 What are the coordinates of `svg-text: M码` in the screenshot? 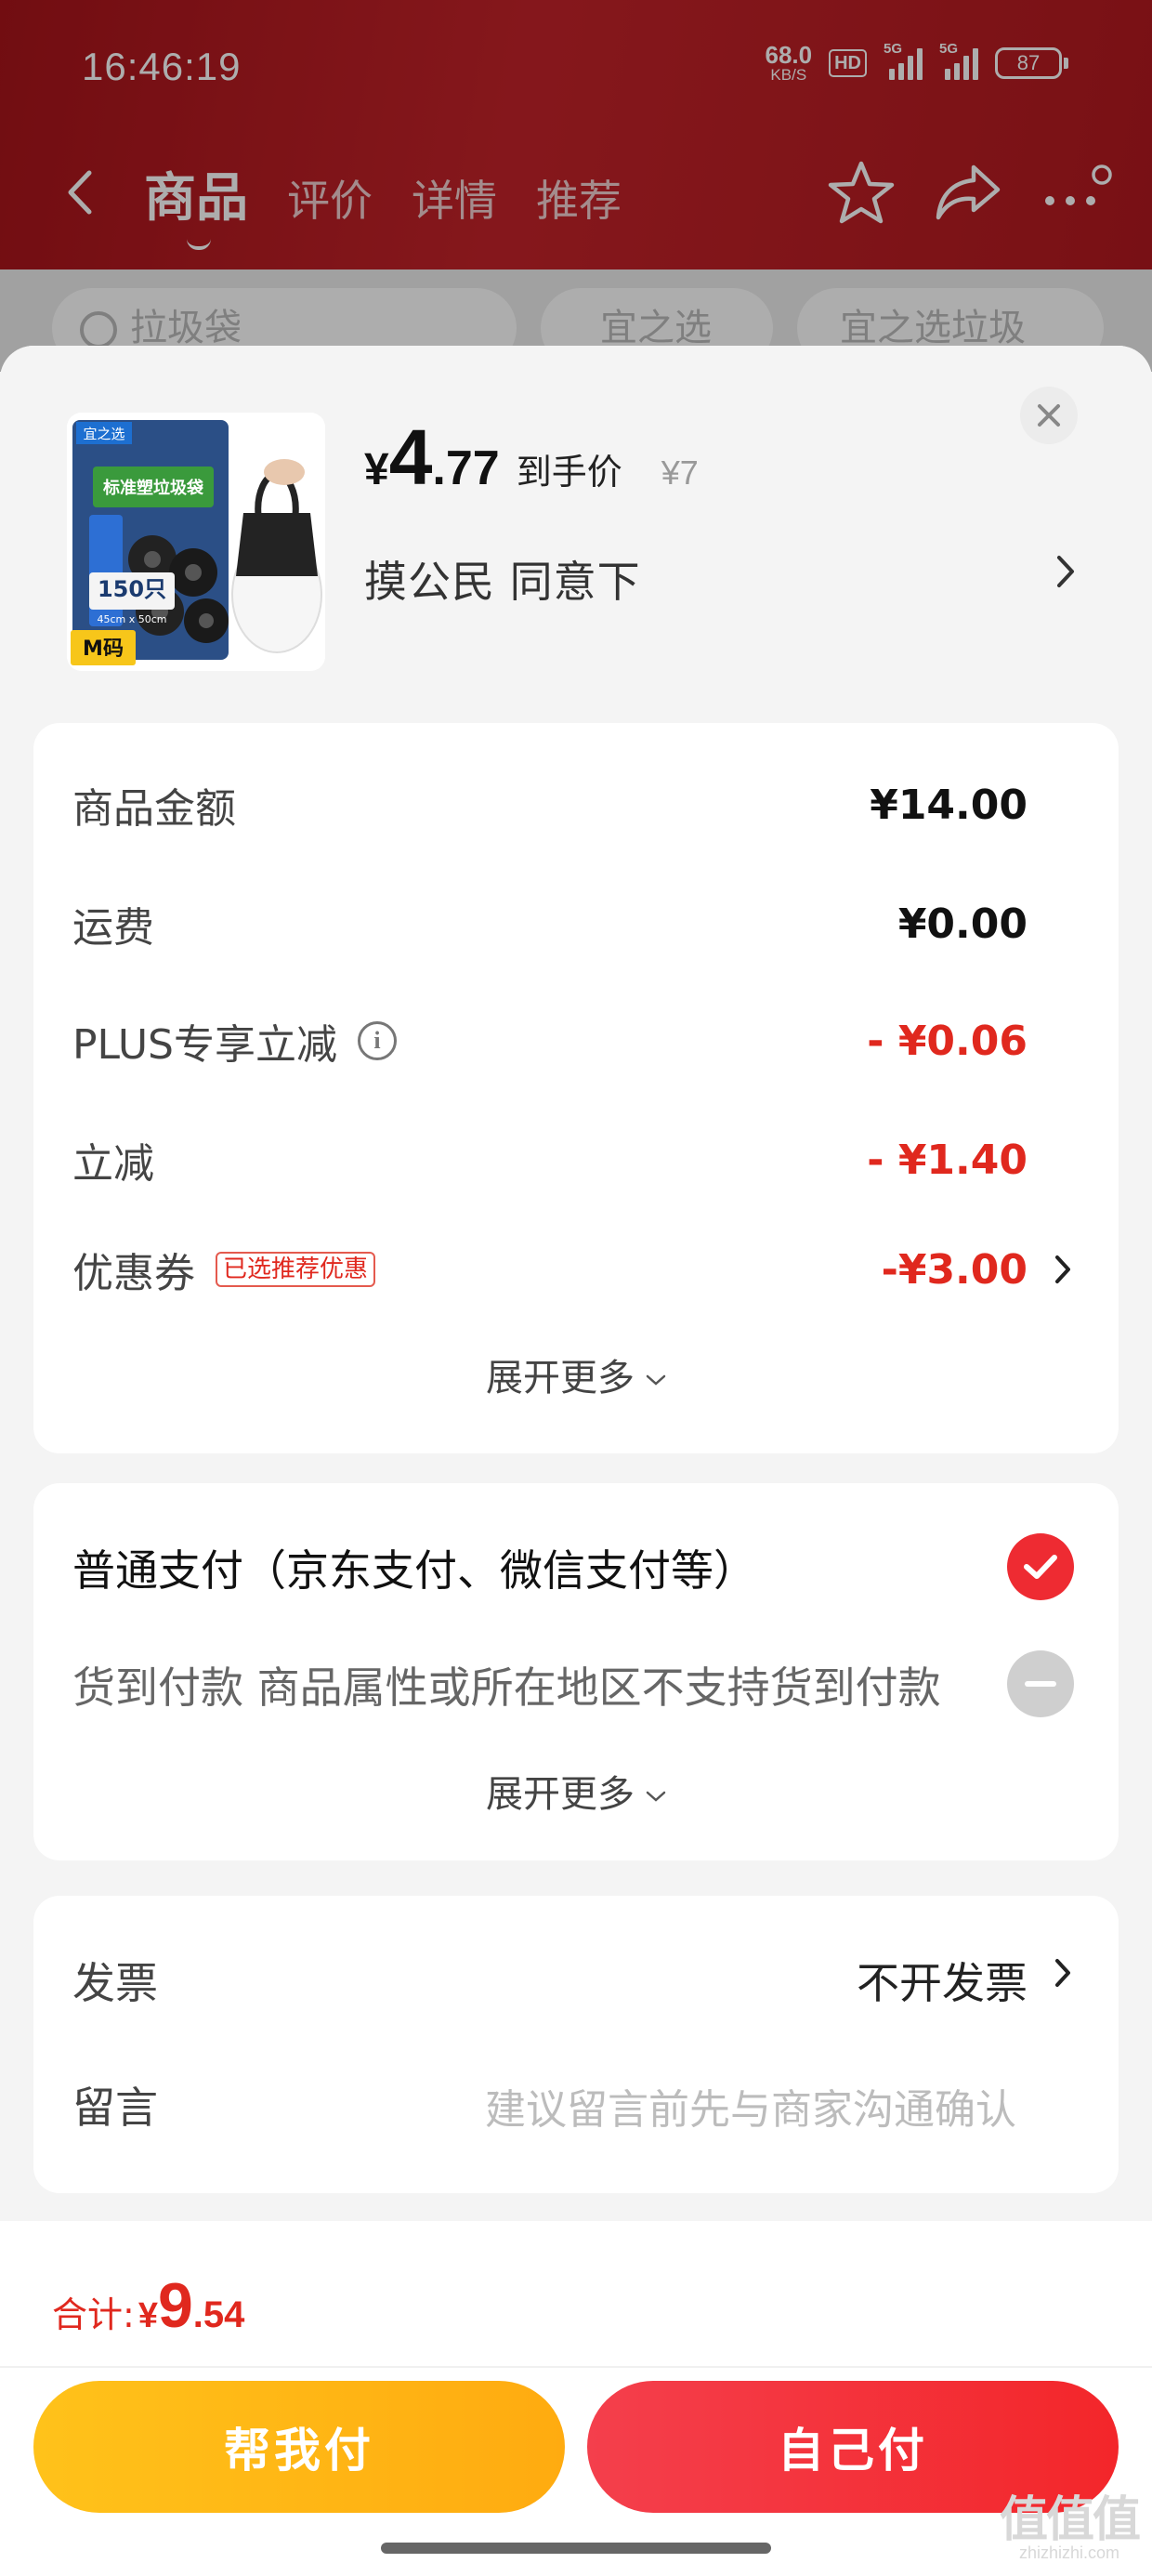 It's located at (103, 649).